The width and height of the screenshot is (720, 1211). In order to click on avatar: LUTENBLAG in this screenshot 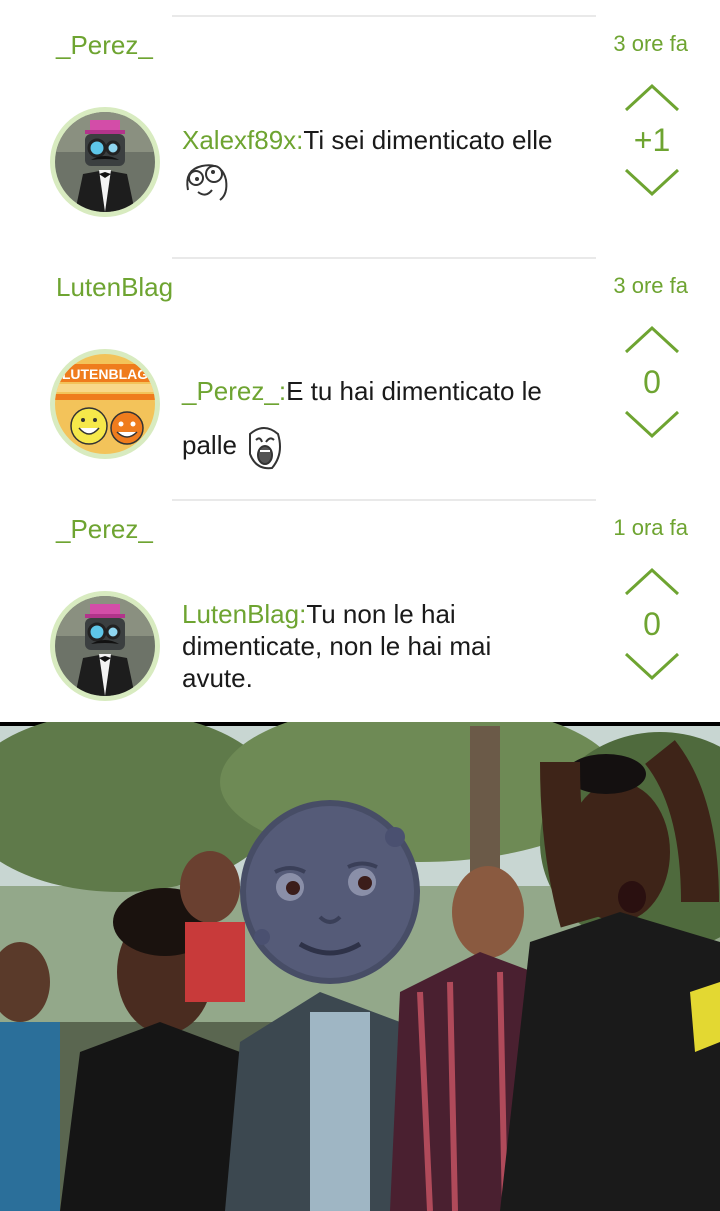, I will do `click(105, 404)`.